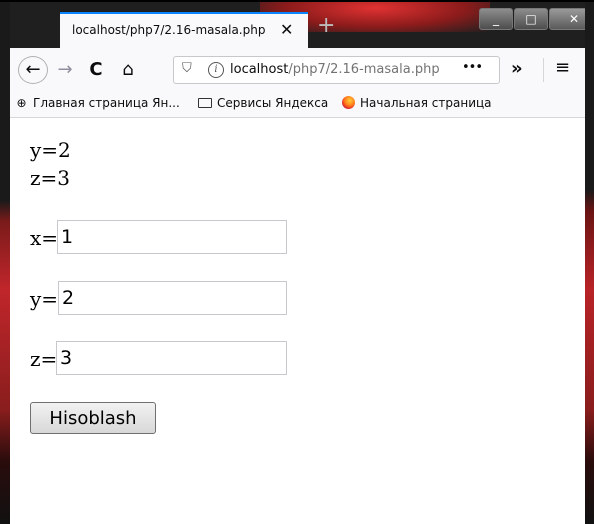  Describe the element at coordinates (172, 298) in the screenshot. I see `y-input` at that location.